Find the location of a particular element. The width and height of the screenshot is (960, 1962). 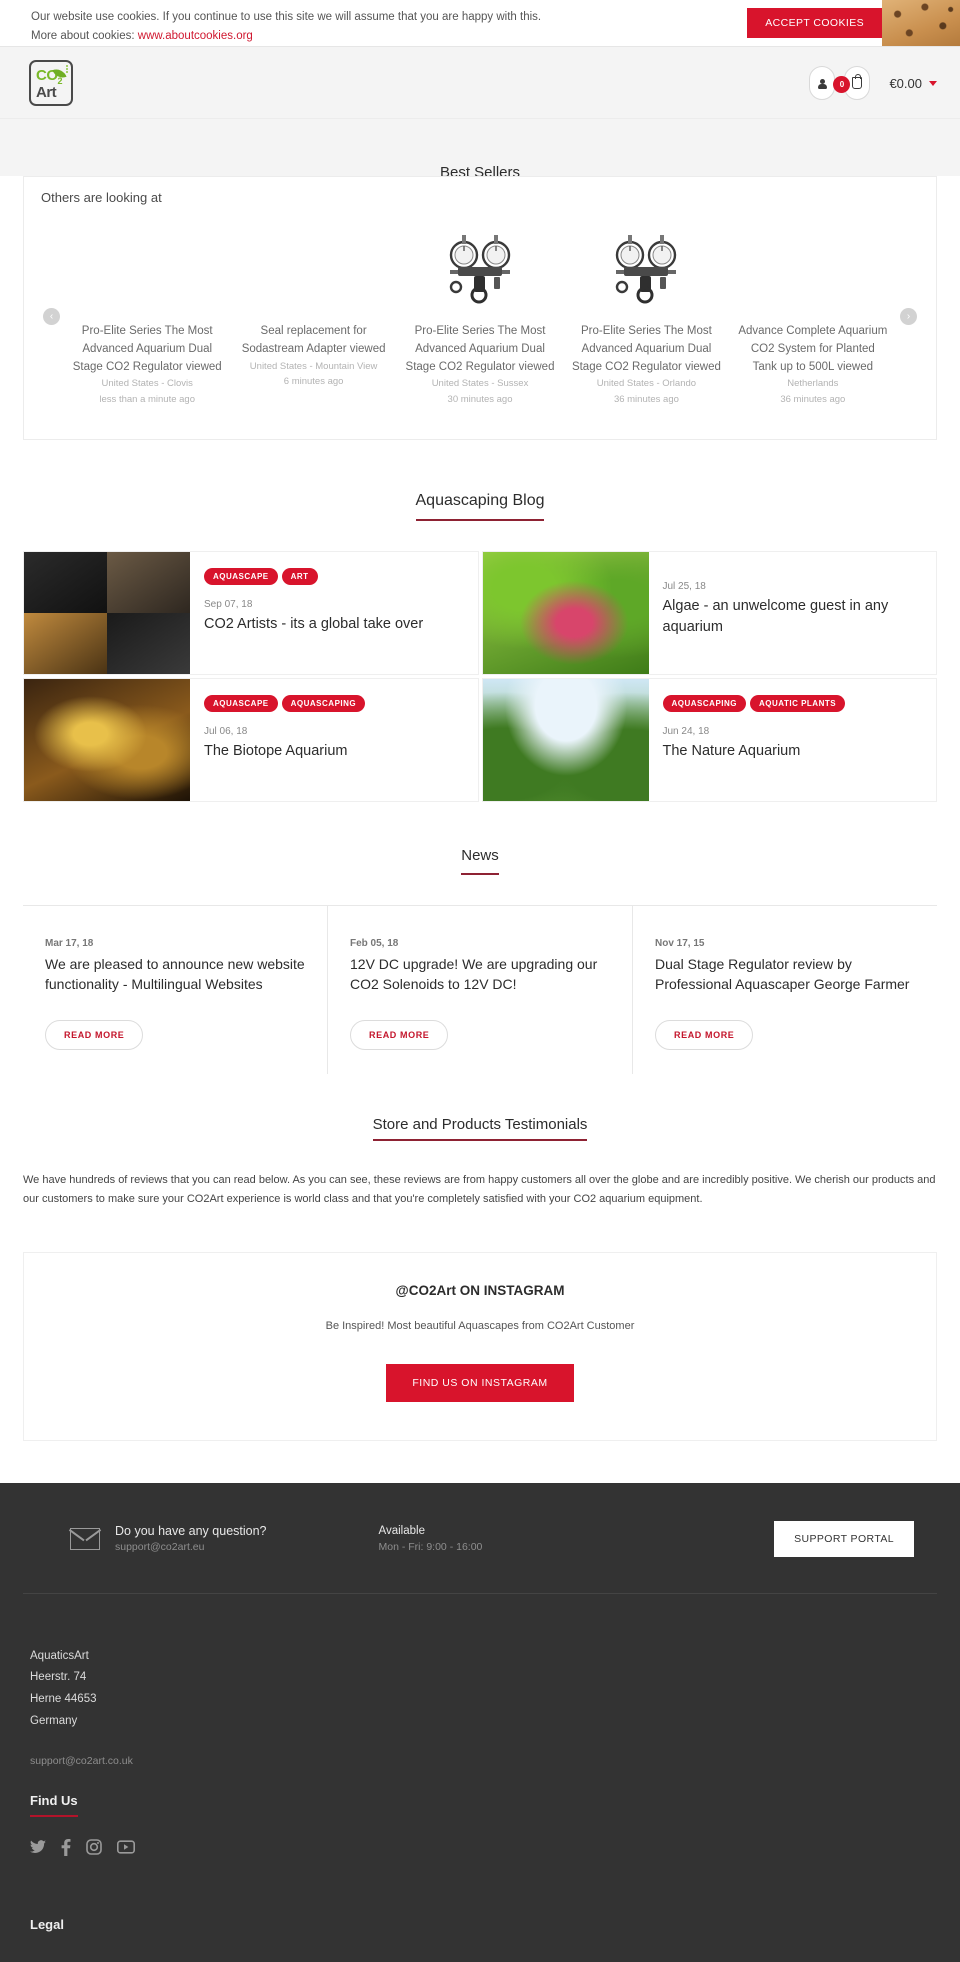

post-tag: ART is located at coordinates (299, 576).